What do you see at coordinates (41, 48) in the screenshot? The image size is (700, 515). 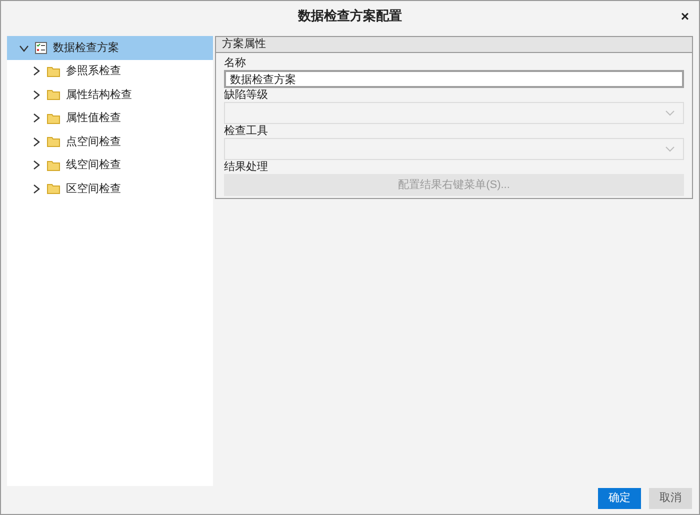 I see `checklist-icon` at bounding box center [41, 48].